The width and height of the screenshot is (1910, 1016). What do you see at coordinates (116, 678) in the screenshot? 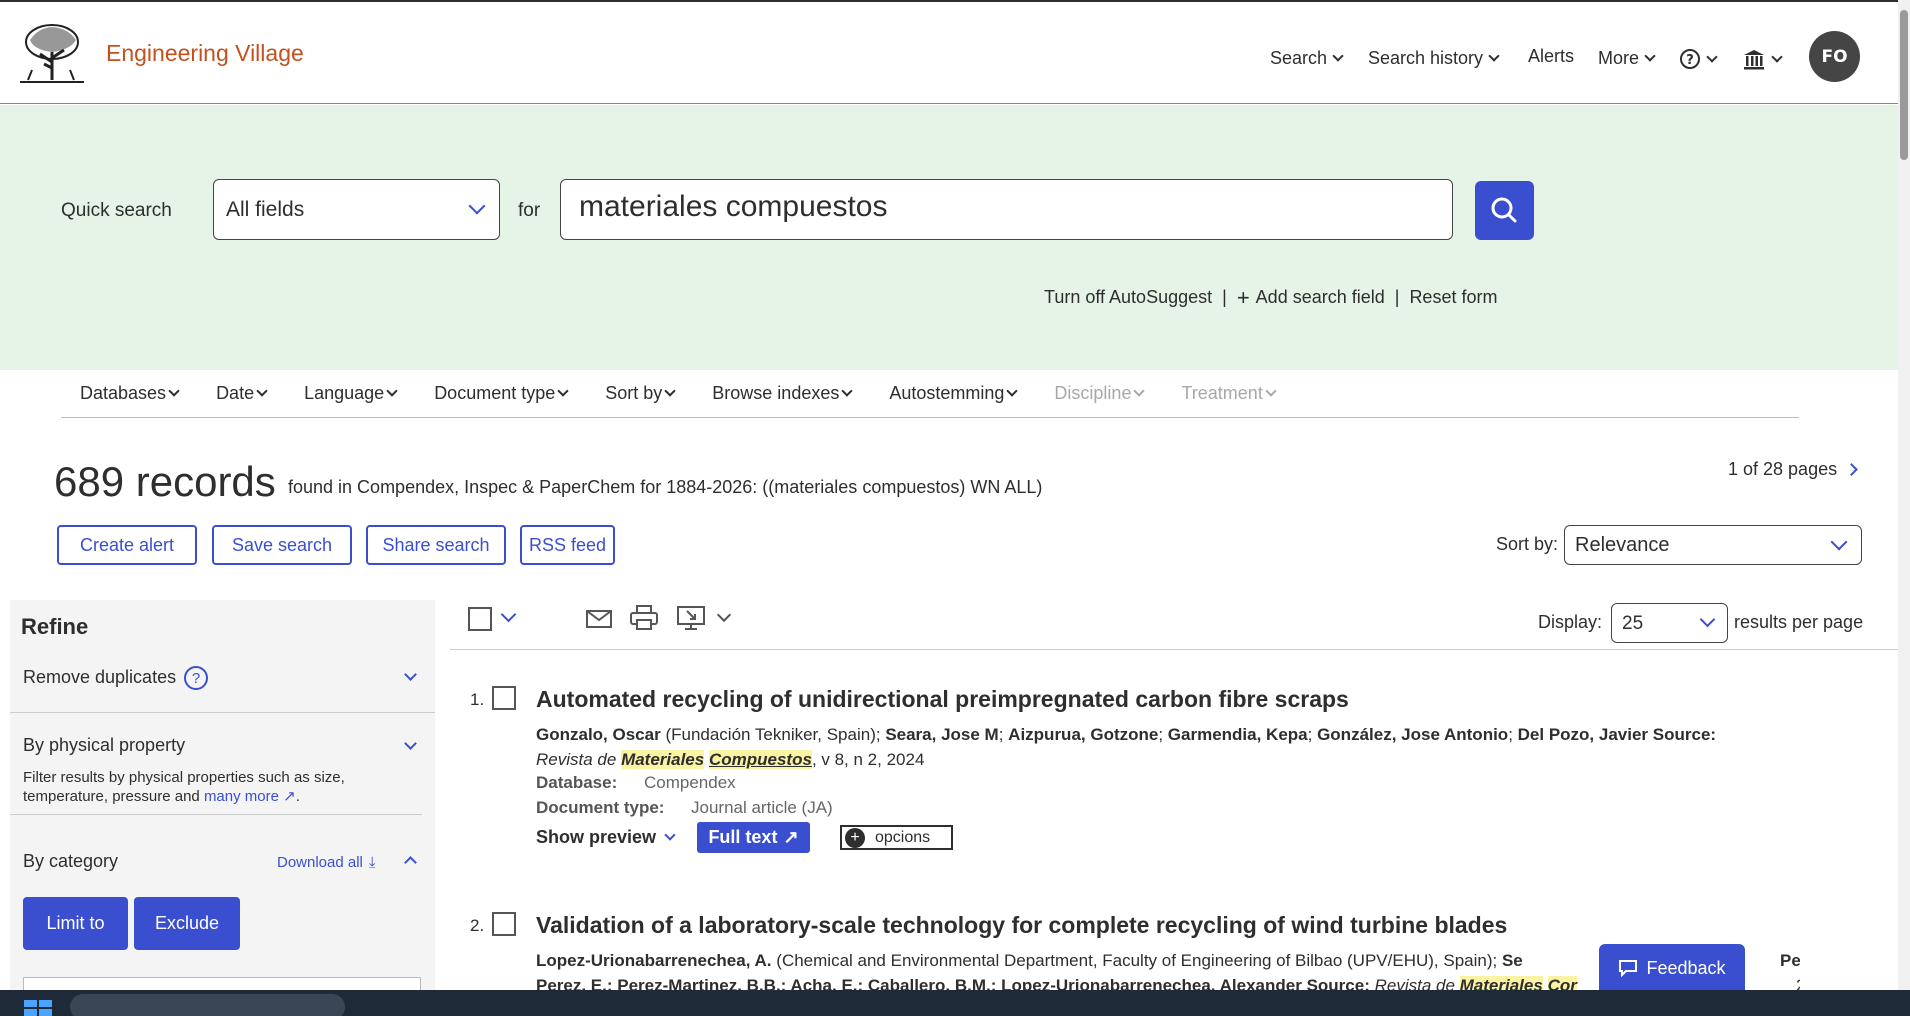
I see `remove-duplicates: Remove duplicates?` at bounding box center [116, 678].